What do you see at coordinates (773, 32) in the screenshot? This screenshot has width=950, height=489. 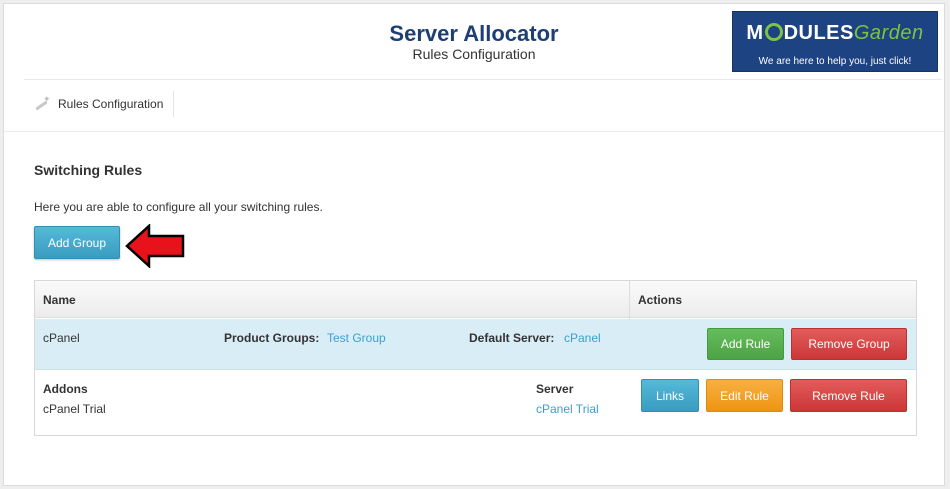 I see `gear-icon` at bounding box center [773, 32].